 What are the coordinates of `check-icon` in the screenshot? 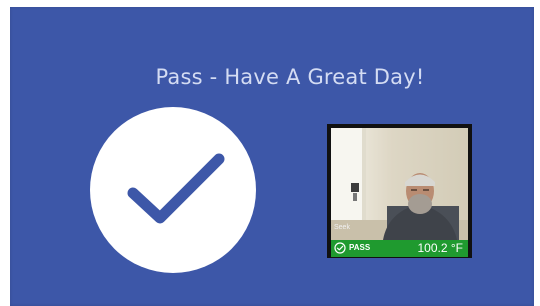 It's located at (176, 188).